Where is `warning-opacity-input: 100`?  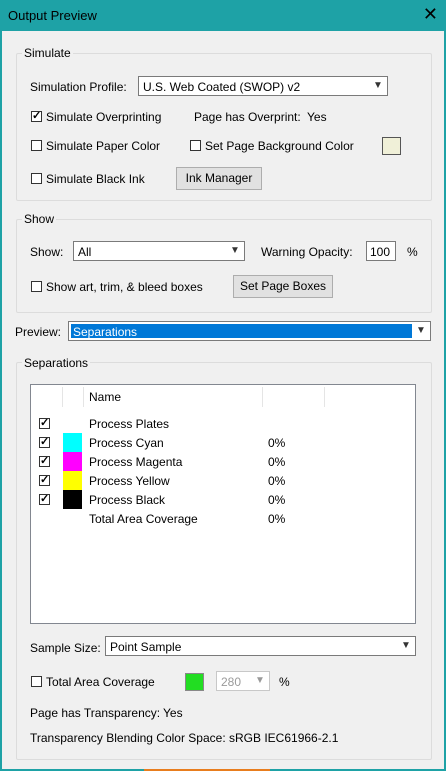 warning-opacity-input: 100 is located at coordinates (381, 251).